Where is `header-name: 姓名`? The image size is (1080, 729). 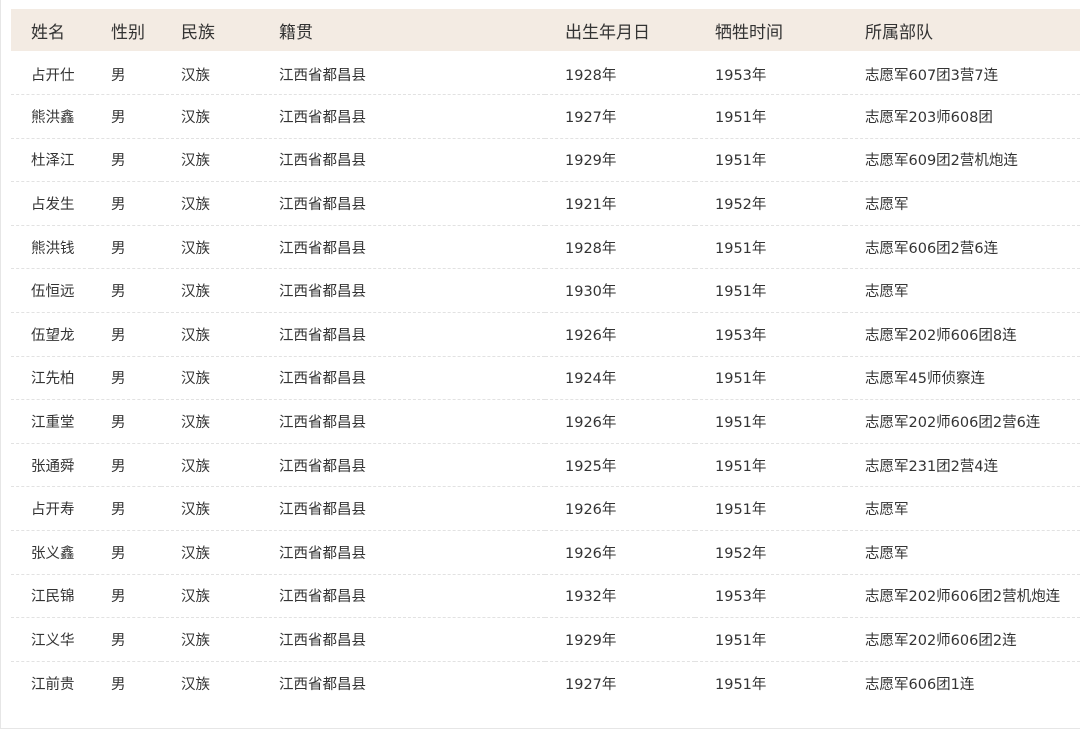
header-name: 姓名 is located at coordinates (48, 32).